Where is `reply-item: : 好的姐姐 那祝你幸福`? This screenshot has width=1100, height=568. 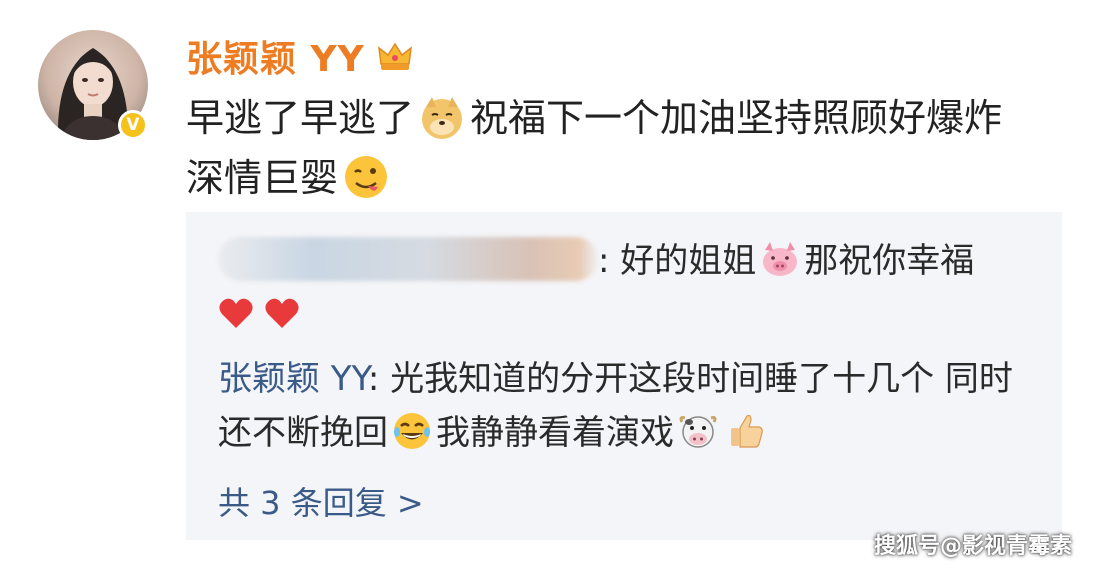 reply-item: : 好的姐姐 那祝你幸福 is located at coordinates (628, 288).